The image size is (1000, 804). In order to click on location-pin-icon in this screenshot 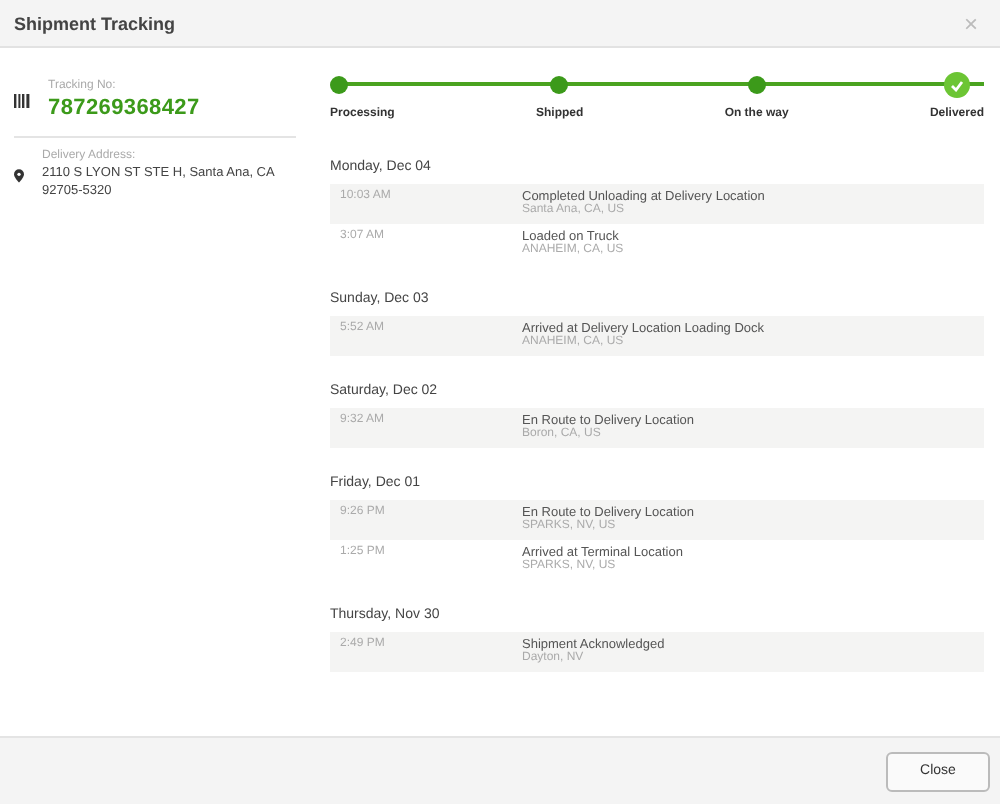, I will do `click(19, 175)`.